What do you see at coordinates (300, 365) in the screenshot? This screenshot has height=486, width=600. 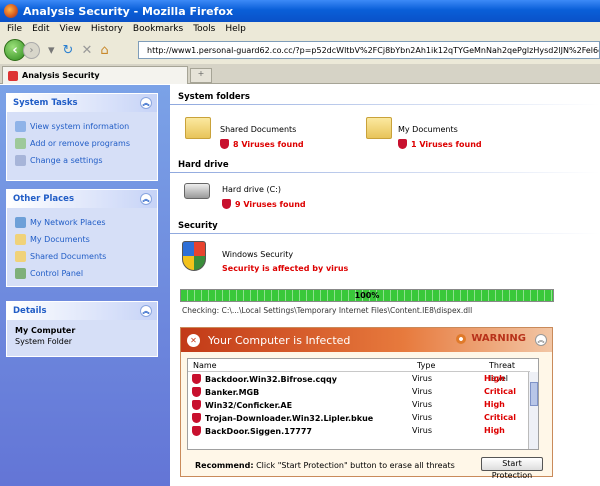 I see `column-name: Name` at bounding box center [300, 365].